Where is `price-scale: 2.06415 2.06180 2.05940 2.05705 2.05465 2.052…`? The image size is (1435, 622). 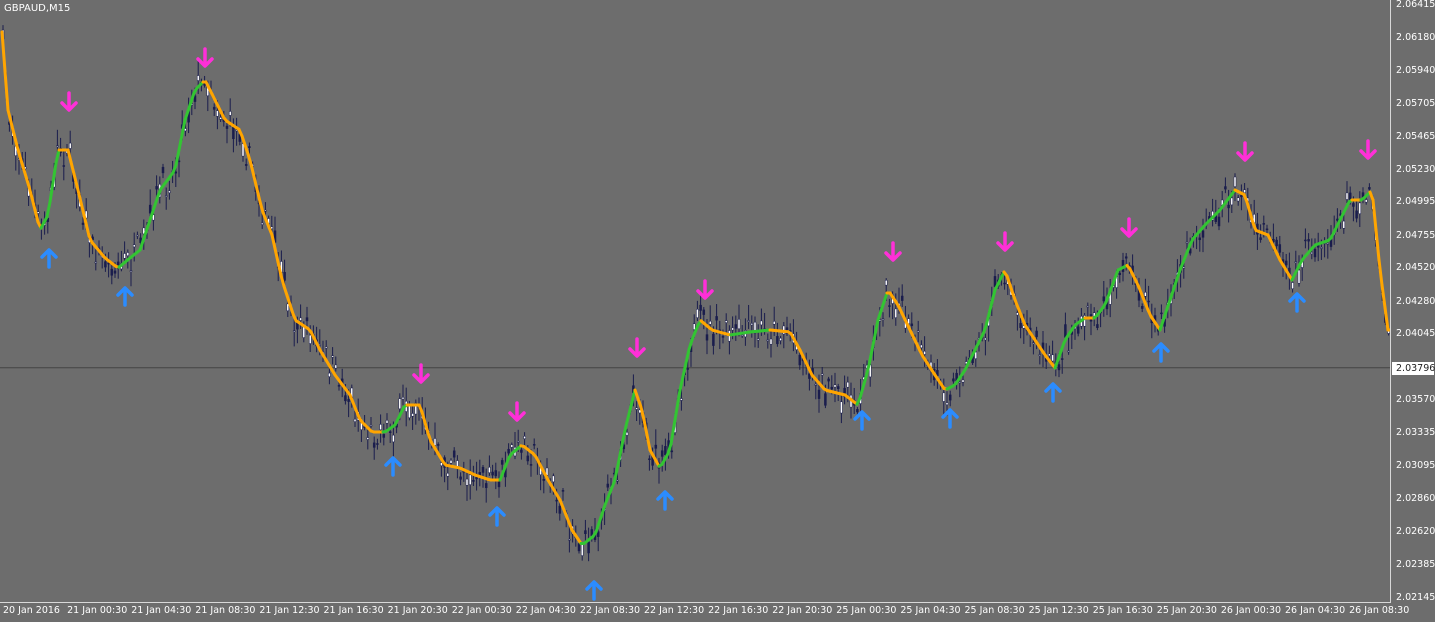
price-scale: 2.06415 2.06180 2.05940 2.05705 2.05465 2.052… is located at coordinates (1413, 301).